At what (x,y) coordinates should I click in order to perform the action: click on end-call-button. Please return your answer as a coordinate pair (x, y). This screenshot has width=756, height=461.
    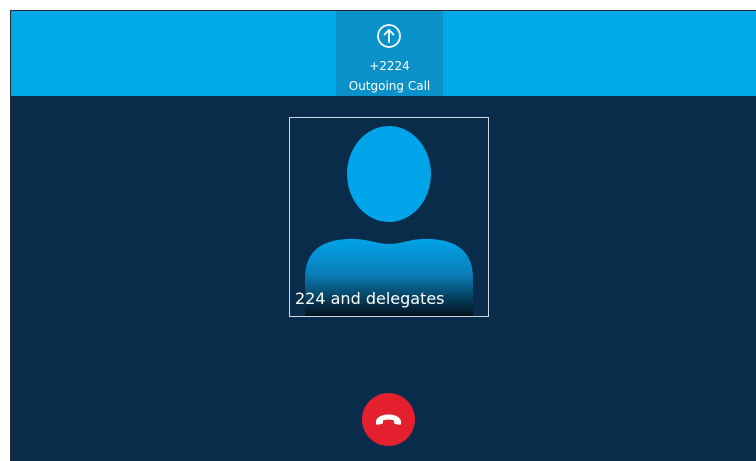
    Looking at the image, I should click on (388, 419).